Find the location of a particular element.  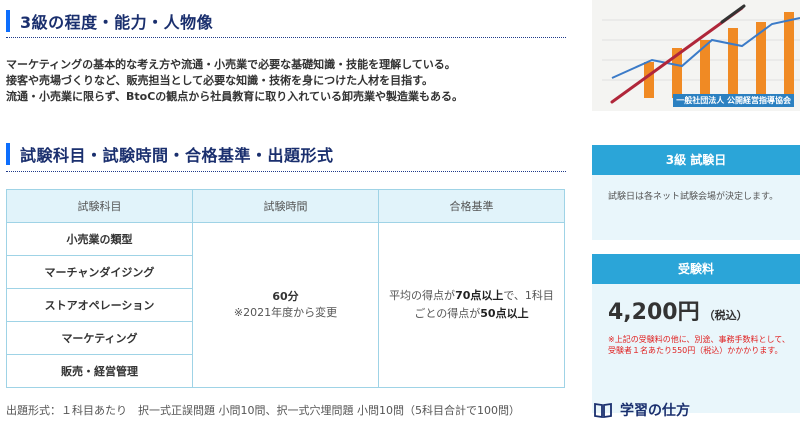

pass-threshold-subject: 50点以上 is located at coordinates (504, 313).